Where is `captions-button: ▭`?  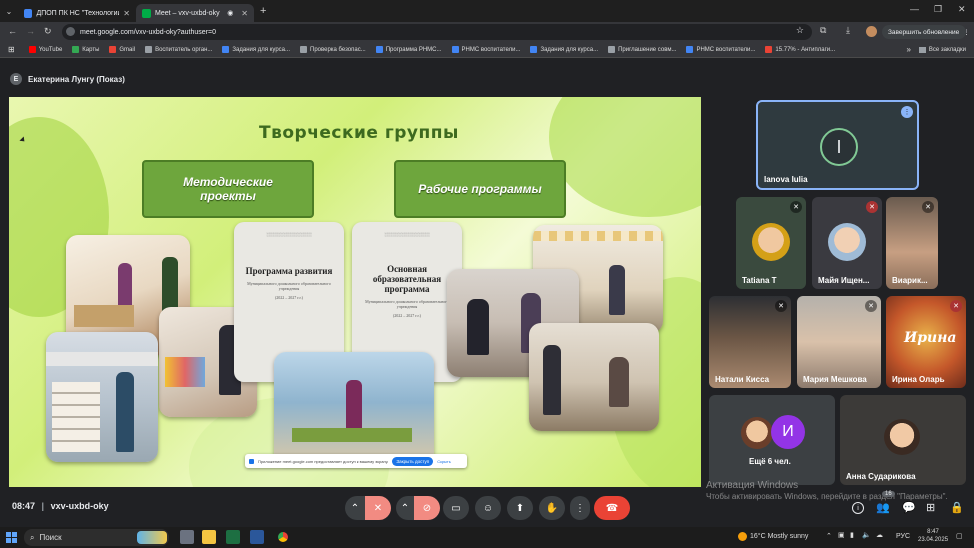
captions-button: ▭ is located at coordinates (456, 508).